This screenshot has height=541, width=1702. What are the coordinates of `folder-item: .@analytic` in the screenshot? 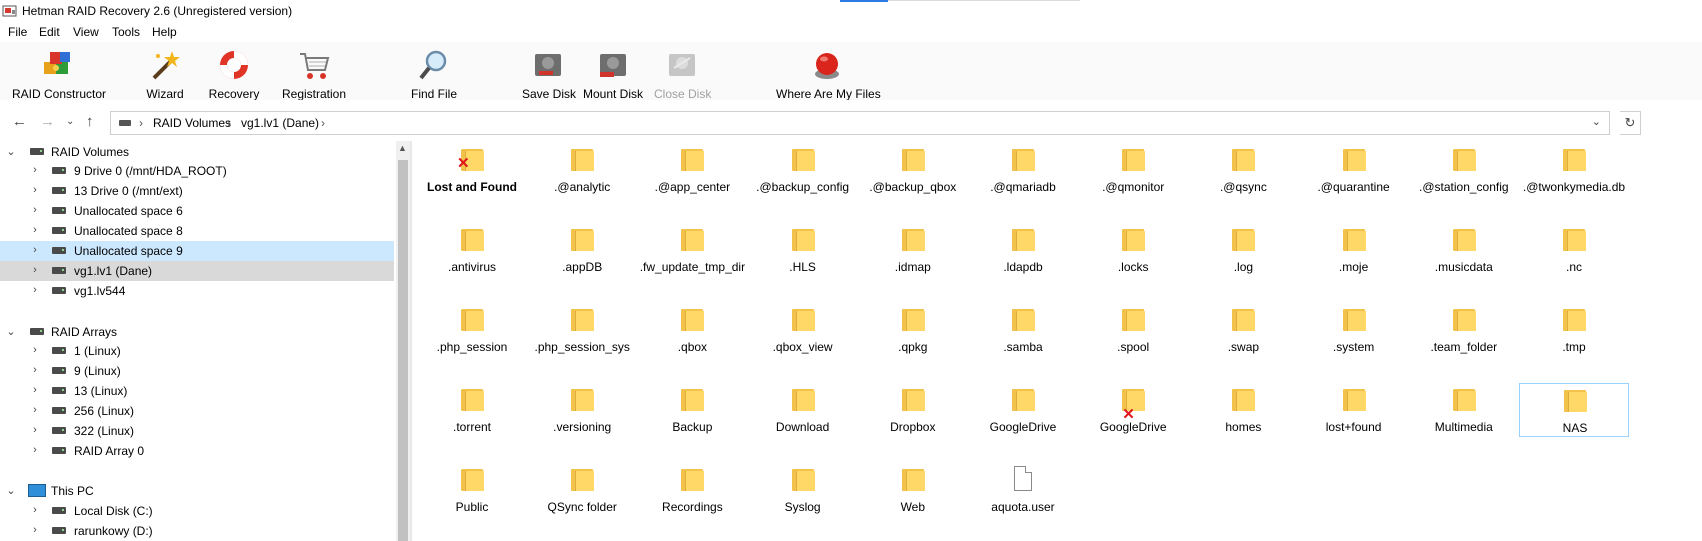 It's located at (582, 170).